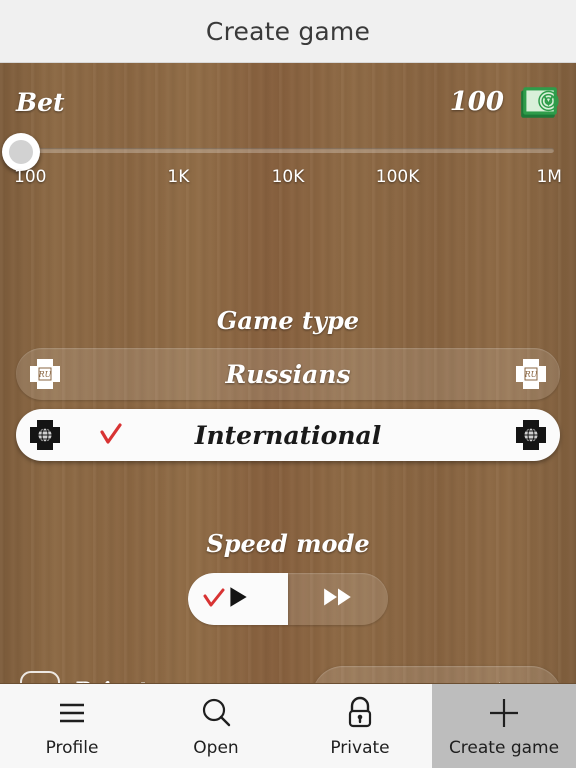 The width and height of the screenshot is (576, 768). I want to click on game-type-option-russians: RU Russians RU, so click(288, 374).